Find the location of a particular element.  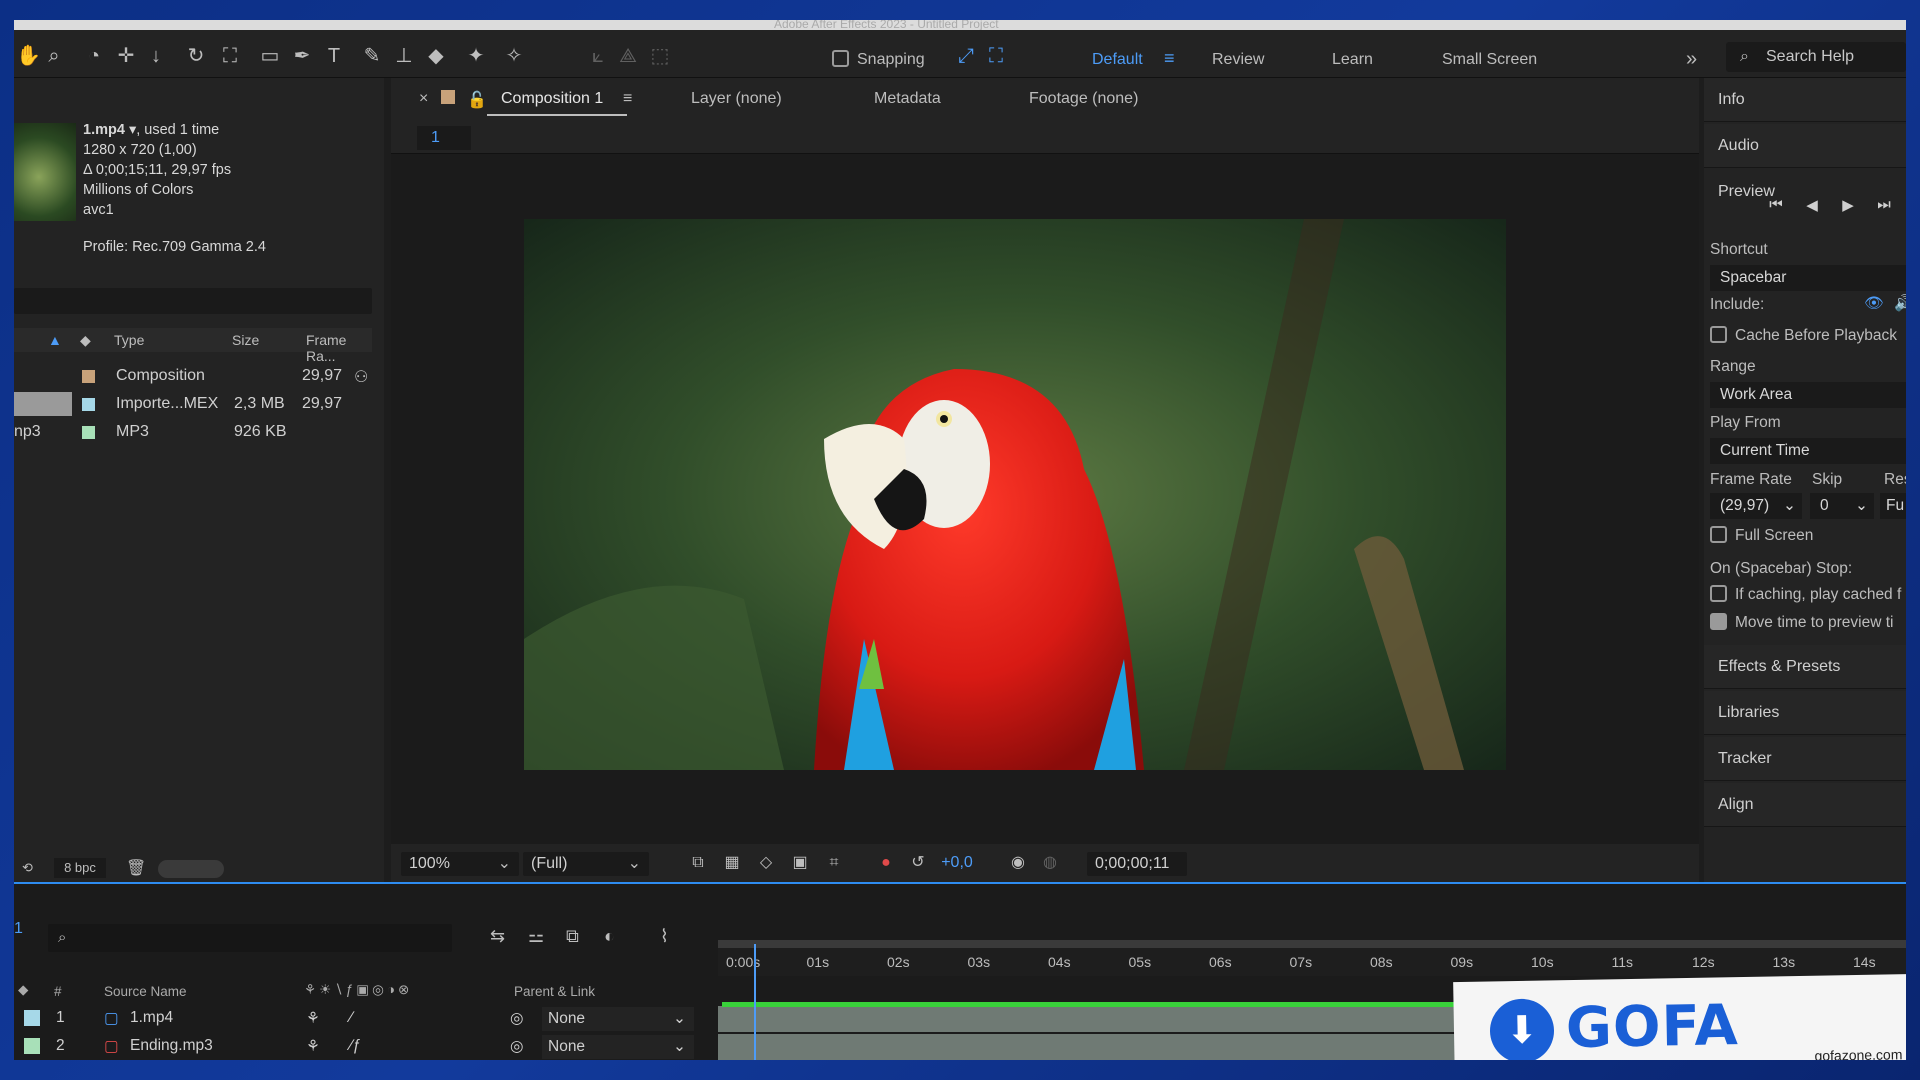

playhead is located at coordinates (755, 1002).